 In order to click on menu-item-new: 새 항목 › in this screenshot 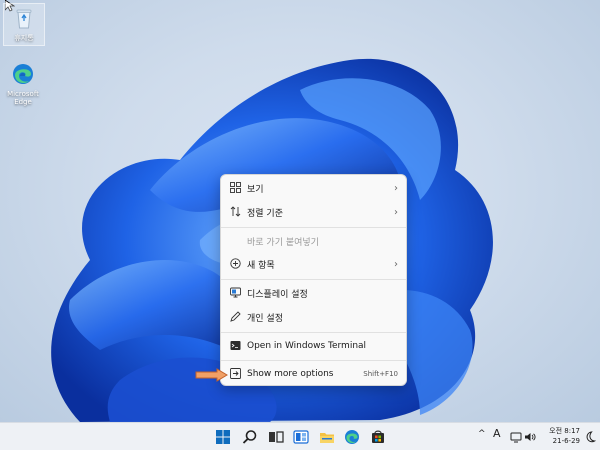, I will do `click(313, 264)`.